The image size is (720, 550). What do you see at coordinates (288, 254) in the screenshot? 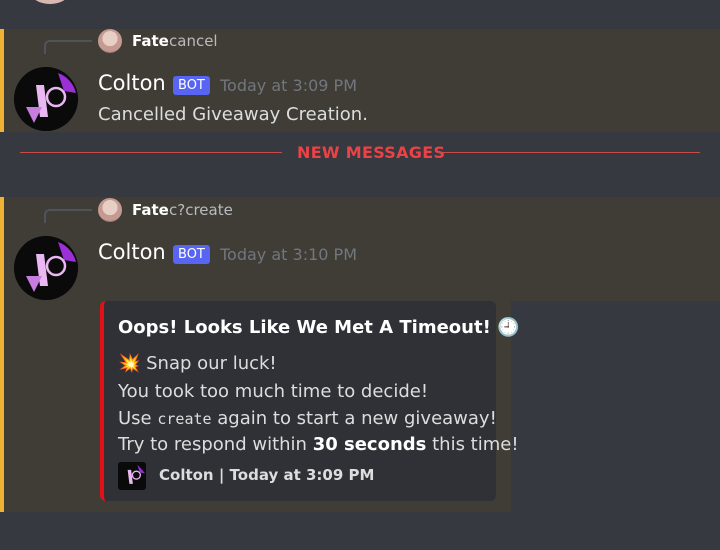
I see `timestamp: Today at 3:10 PM` at bounding box center [288, 254].